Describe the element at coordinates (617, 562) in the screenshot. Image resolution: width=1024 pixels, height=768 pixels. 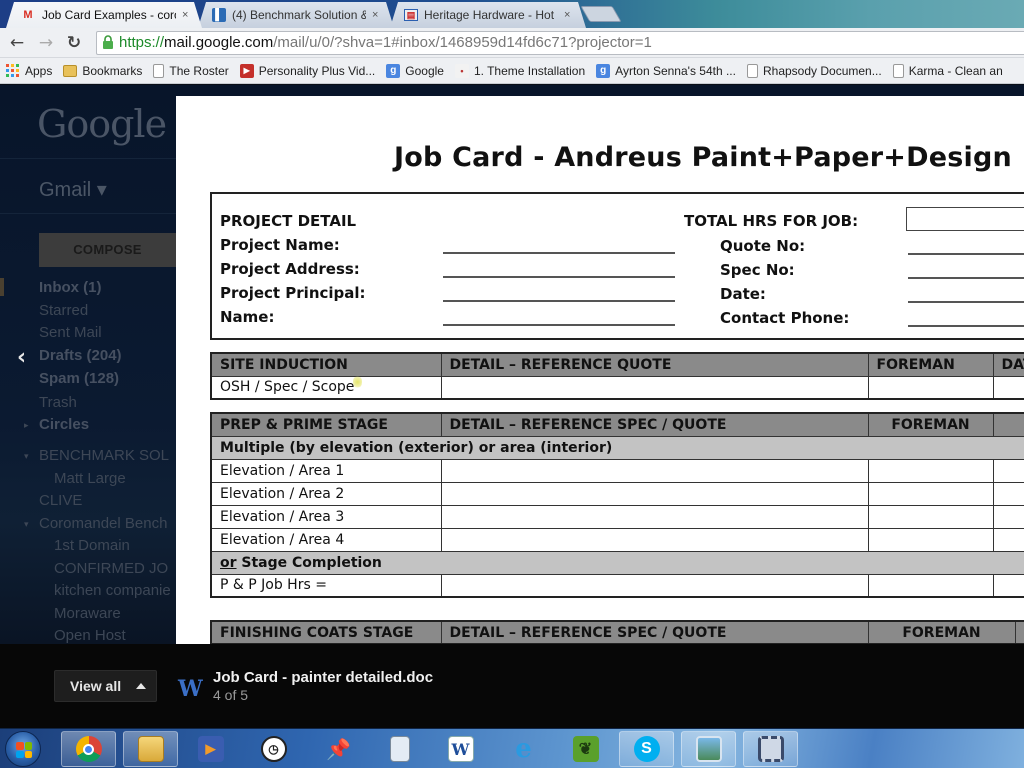
I see `subheader-stage-completion: or Stage Completion` at that location.